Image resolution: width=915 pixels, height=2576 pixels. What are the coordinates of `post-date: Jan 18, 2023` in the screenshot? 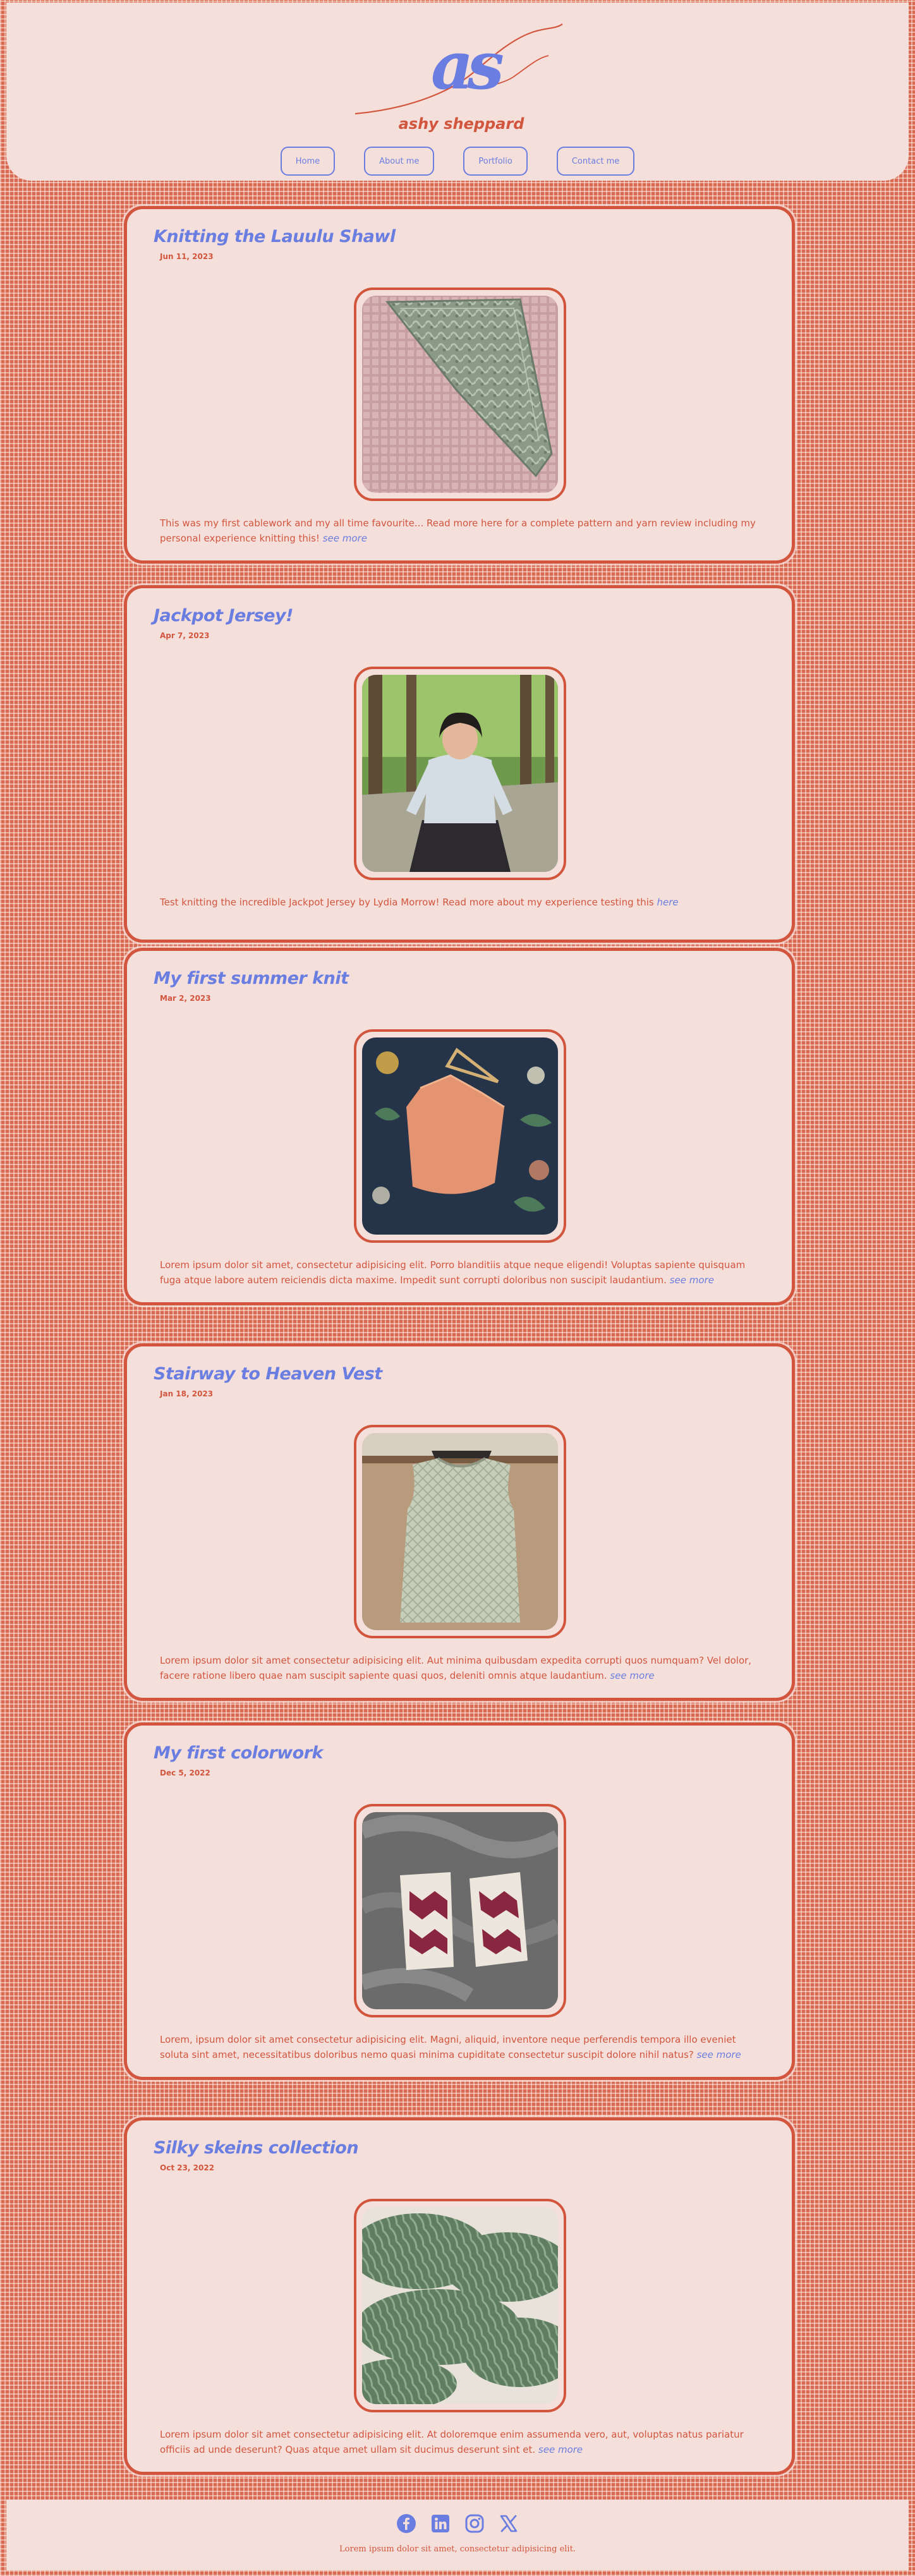 It's located at (187, 1393).